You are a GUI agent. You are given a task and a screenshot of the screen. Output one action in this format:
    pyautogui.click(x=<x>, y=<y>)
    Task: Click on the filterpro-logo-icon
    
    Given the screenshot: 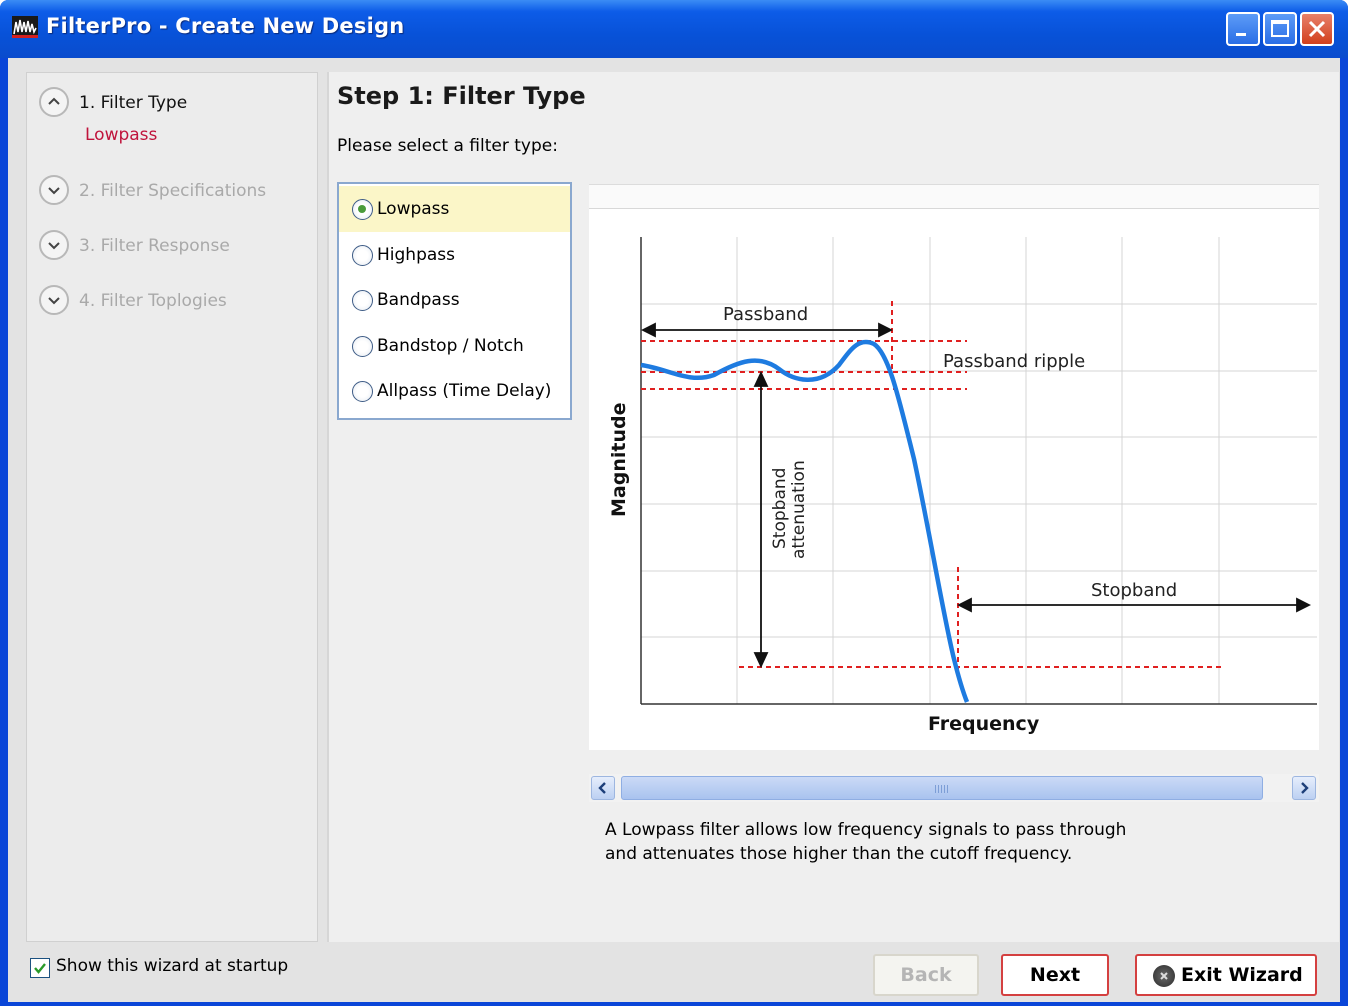 What is the action you would take?
    pyautogui.click(x=25, y=27)
    